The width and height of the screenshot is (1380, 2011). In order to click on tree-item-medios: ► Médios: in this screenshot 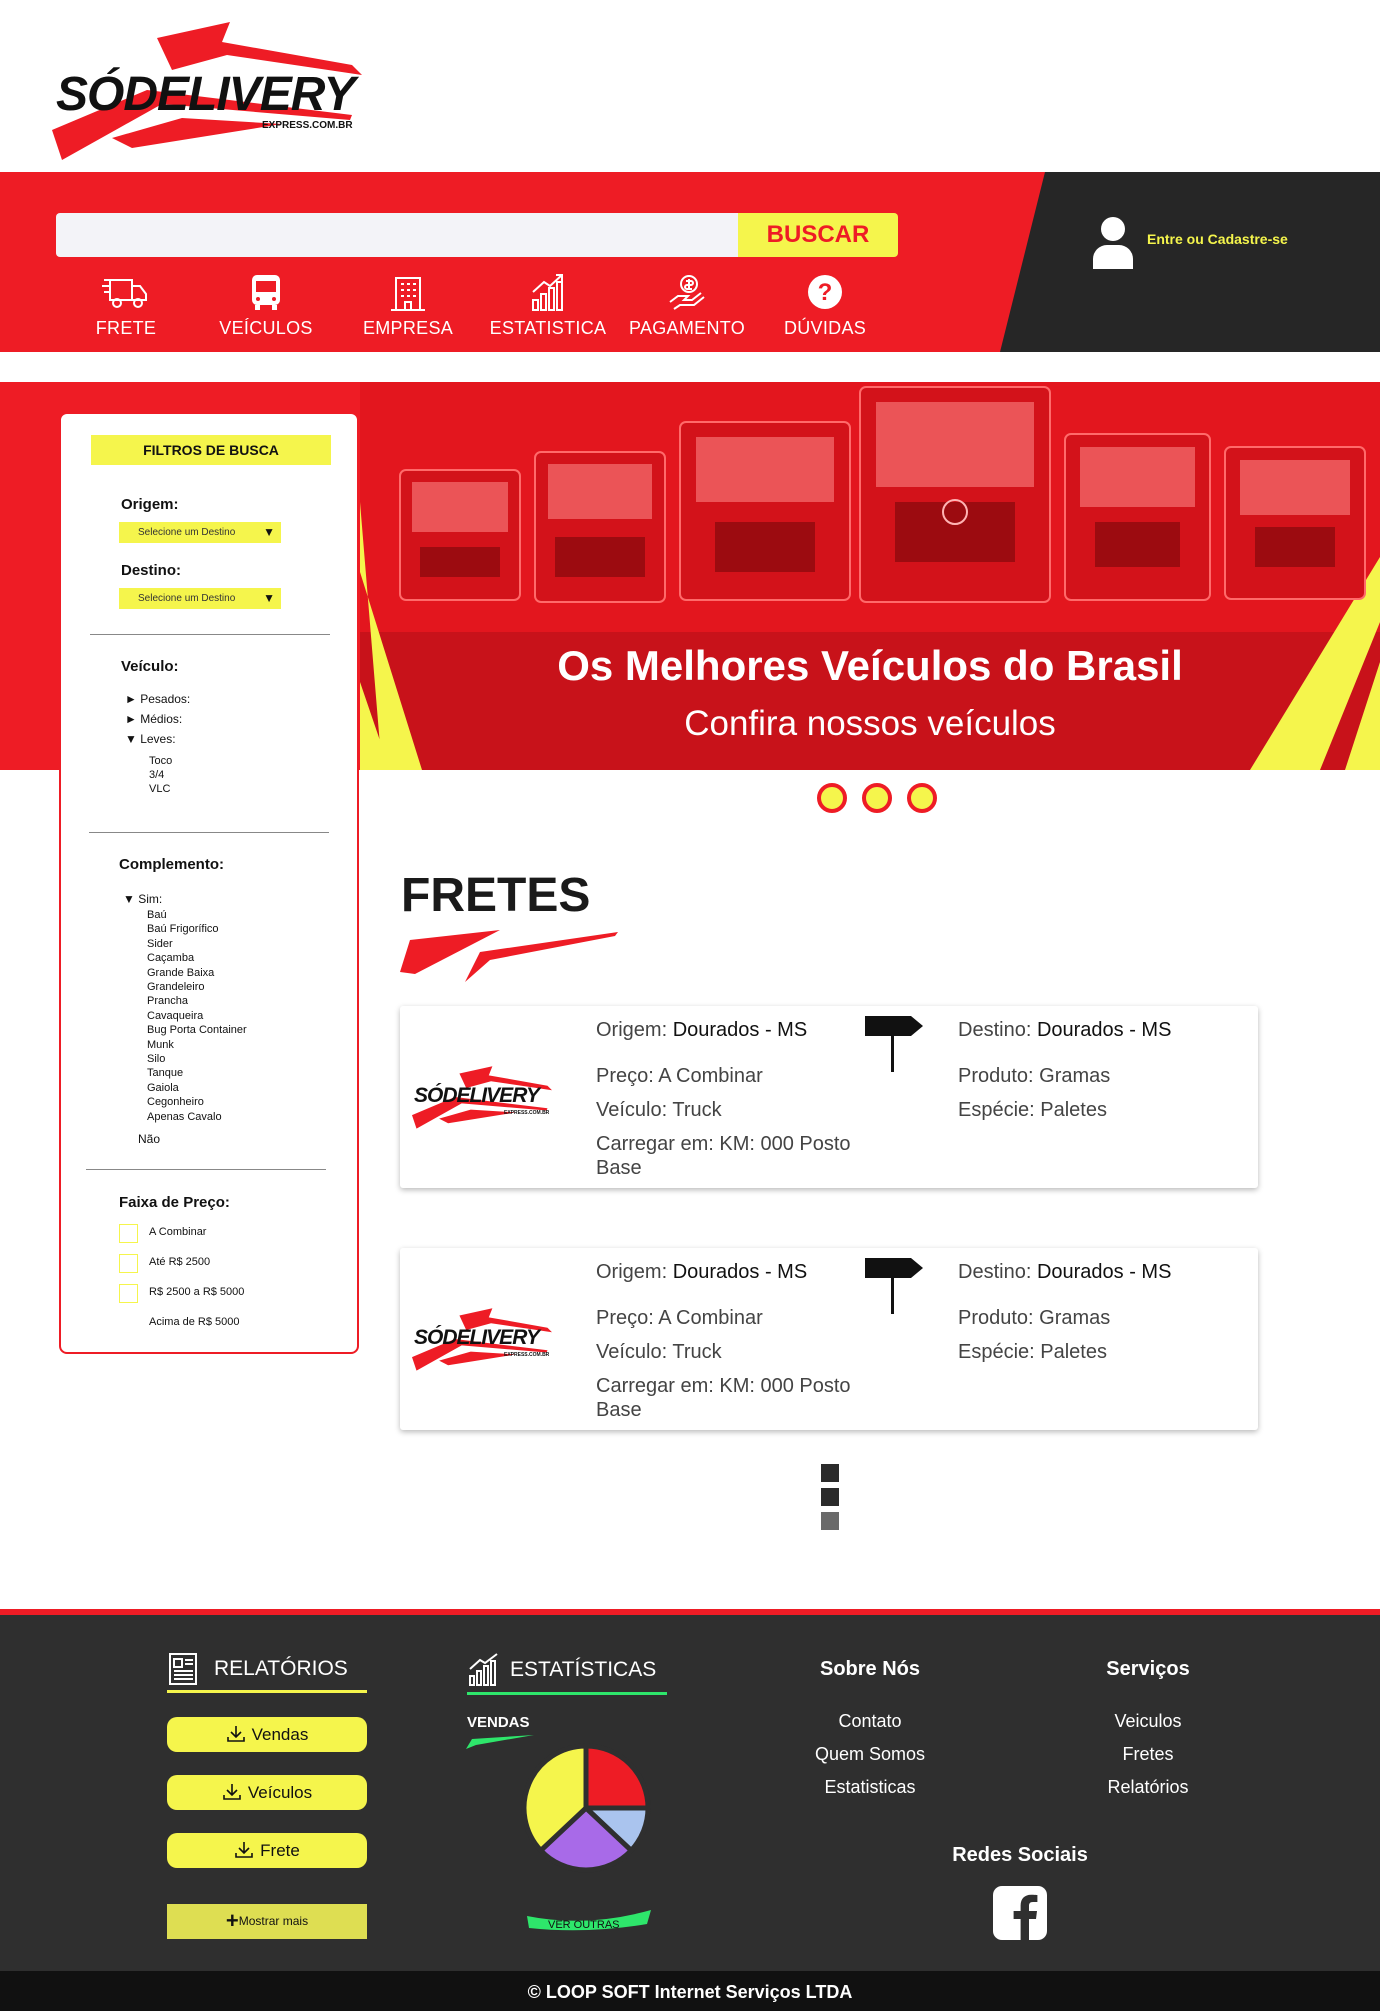, I will do `click(153, 719)`.